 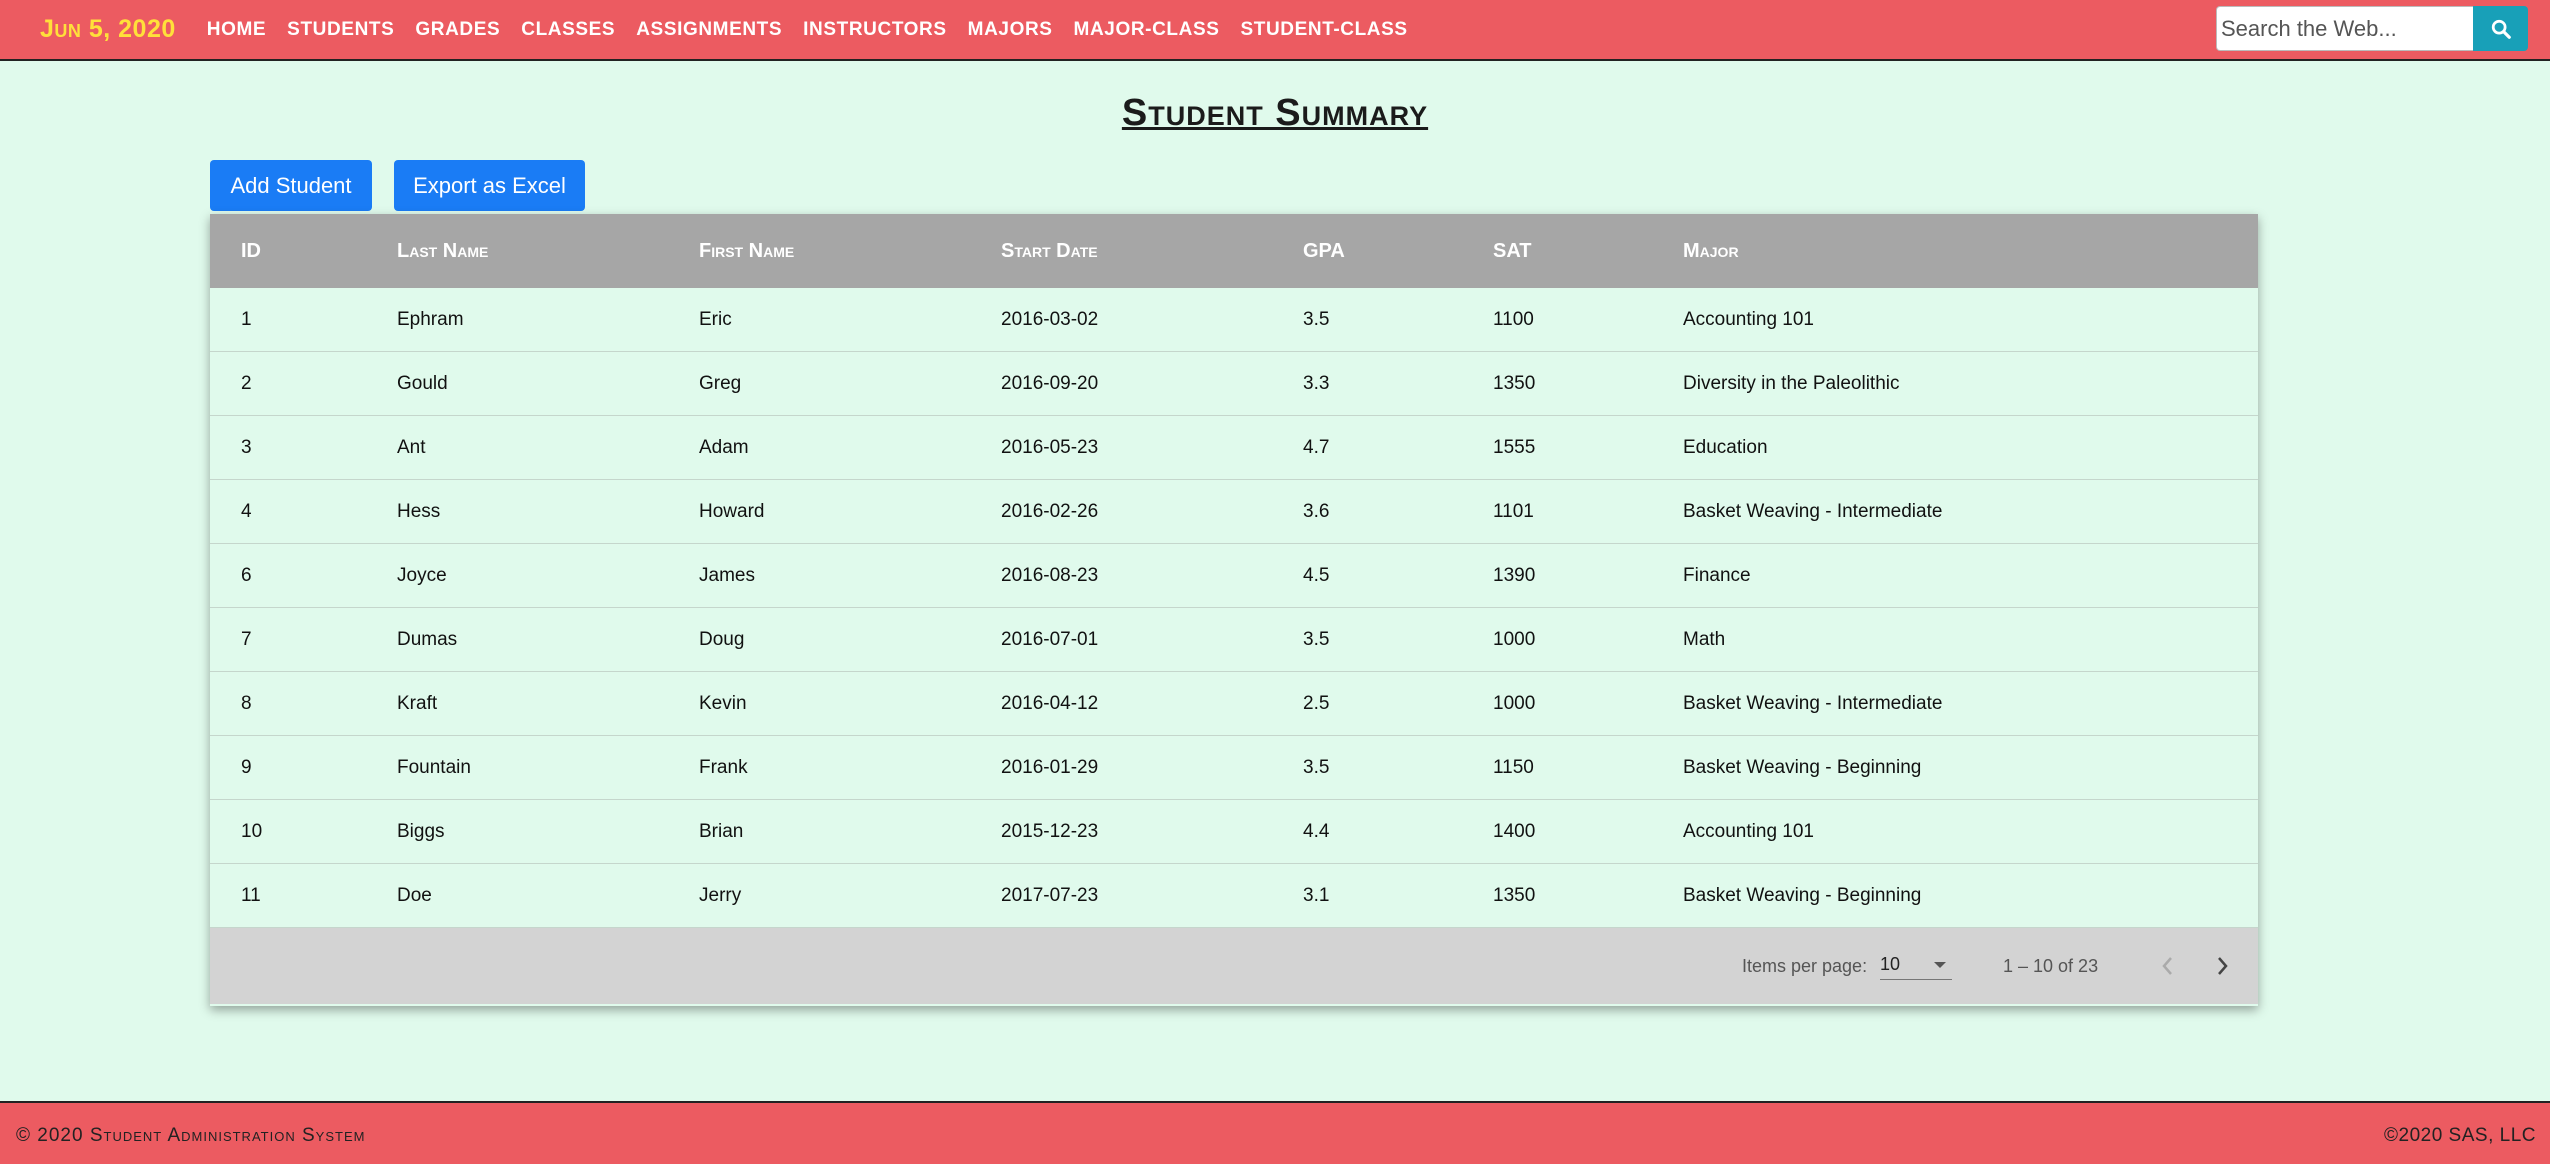 What do you see at coordinates (1050, 319) in the screenshot?
I see `cell-start-date: 2016-03-02` at bounding box center [1050, 319].